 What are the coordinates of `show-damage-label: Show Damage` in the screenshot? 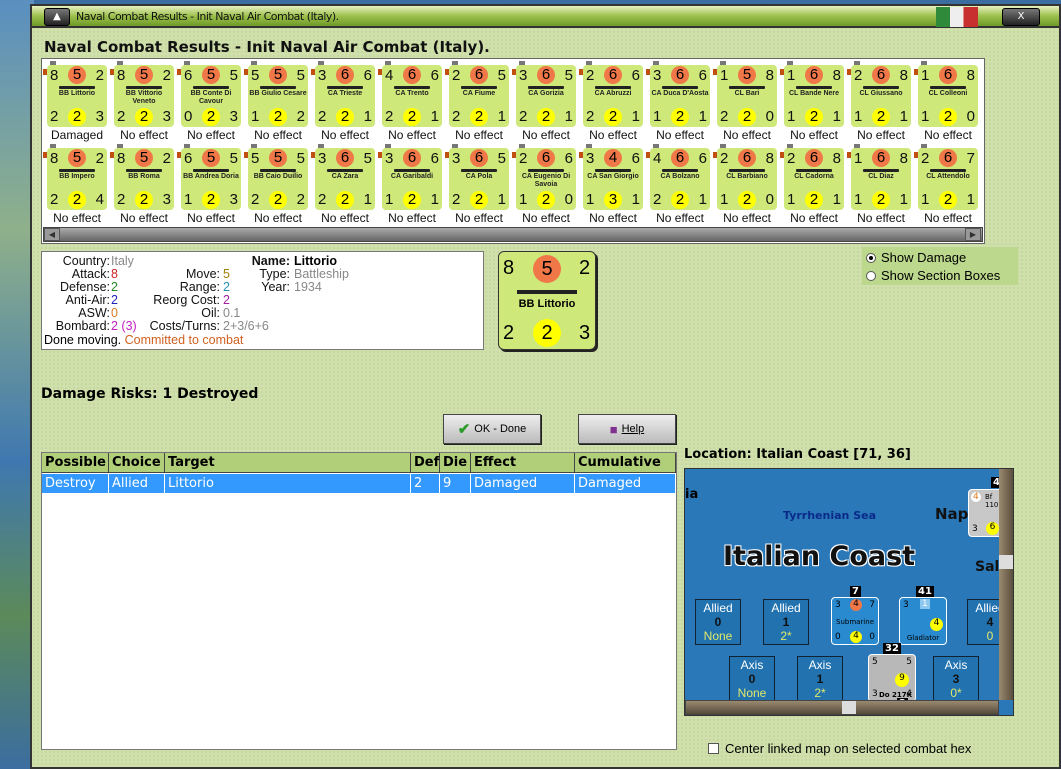 It's located at (924, 257).